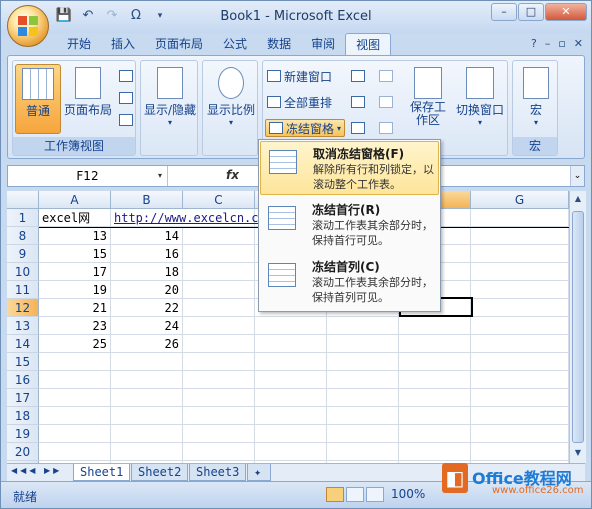 Image resolution: width=592 pixels, height=509 pixels. What do you see at coordinates (36, 470) in the screenshot?
I see `sheet-navigation-icons: ◀◀◀ ▶▶` at bounding box center [36, 470].